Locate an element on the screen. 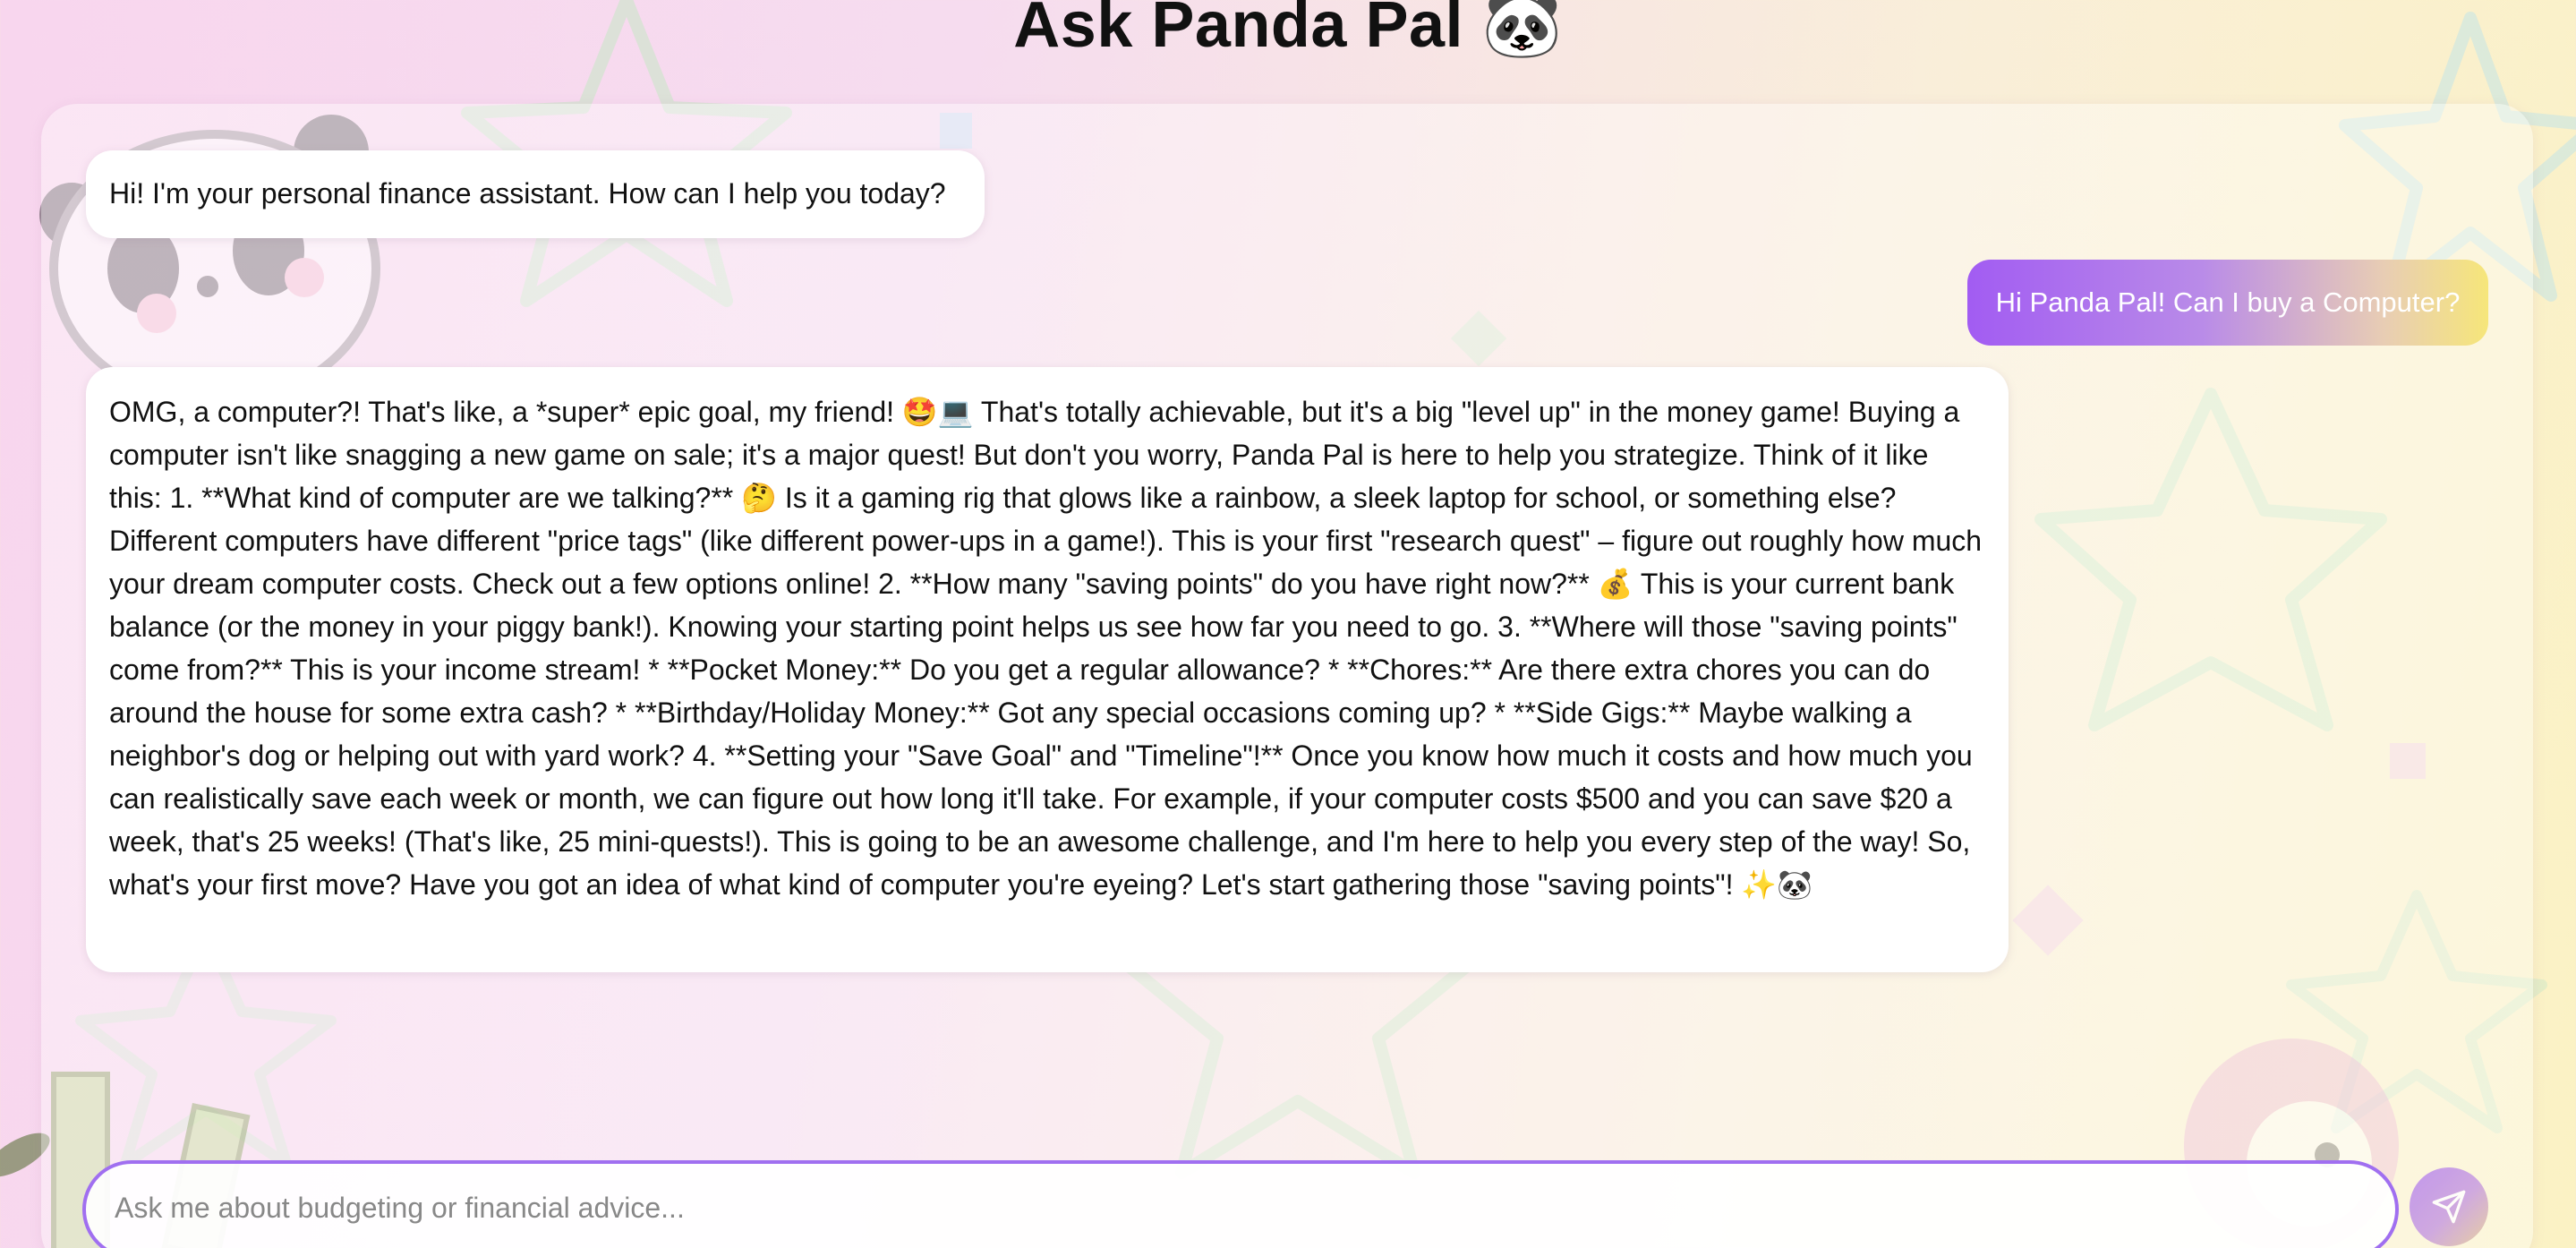 The image size is (2576, 1248). send-button is located at coordinates (2449, 1206).